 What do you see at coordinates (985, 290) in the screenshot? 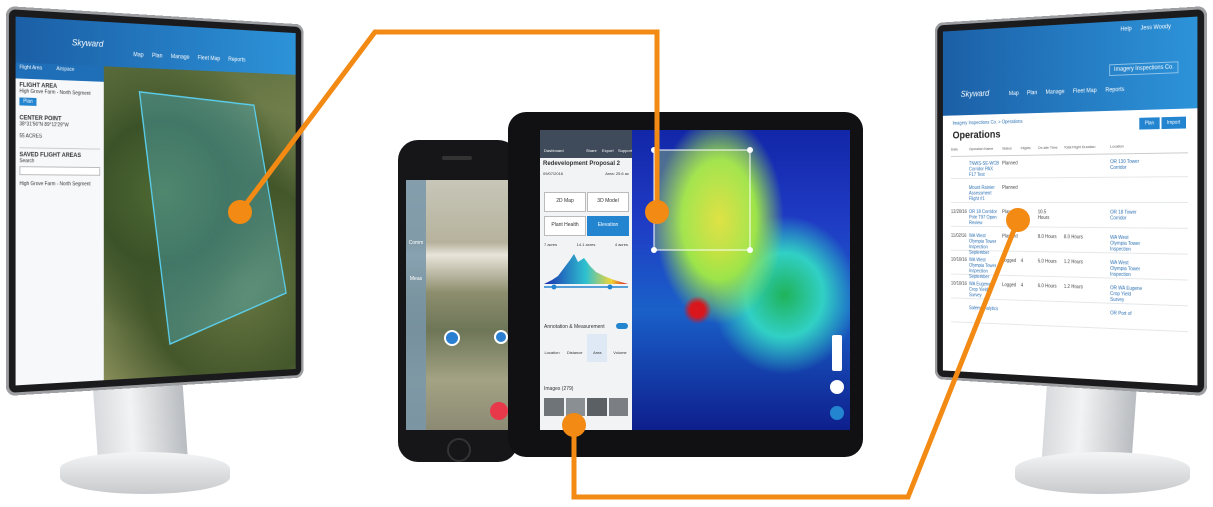
I see `cell-name: WA Eugene Crop Yield Survey` at bounding box center [985, 290].